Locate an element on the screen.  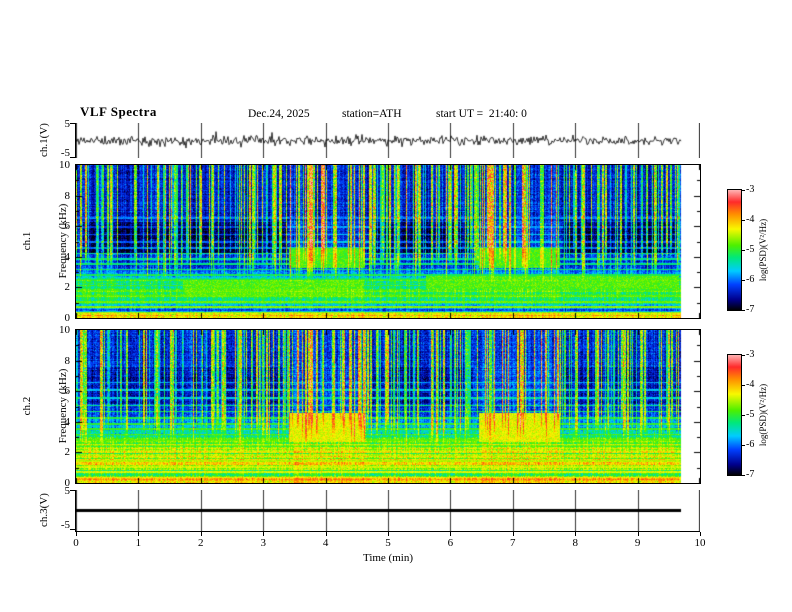
spec1-channel-label: ch.1 is located at coordinates (27, 241).